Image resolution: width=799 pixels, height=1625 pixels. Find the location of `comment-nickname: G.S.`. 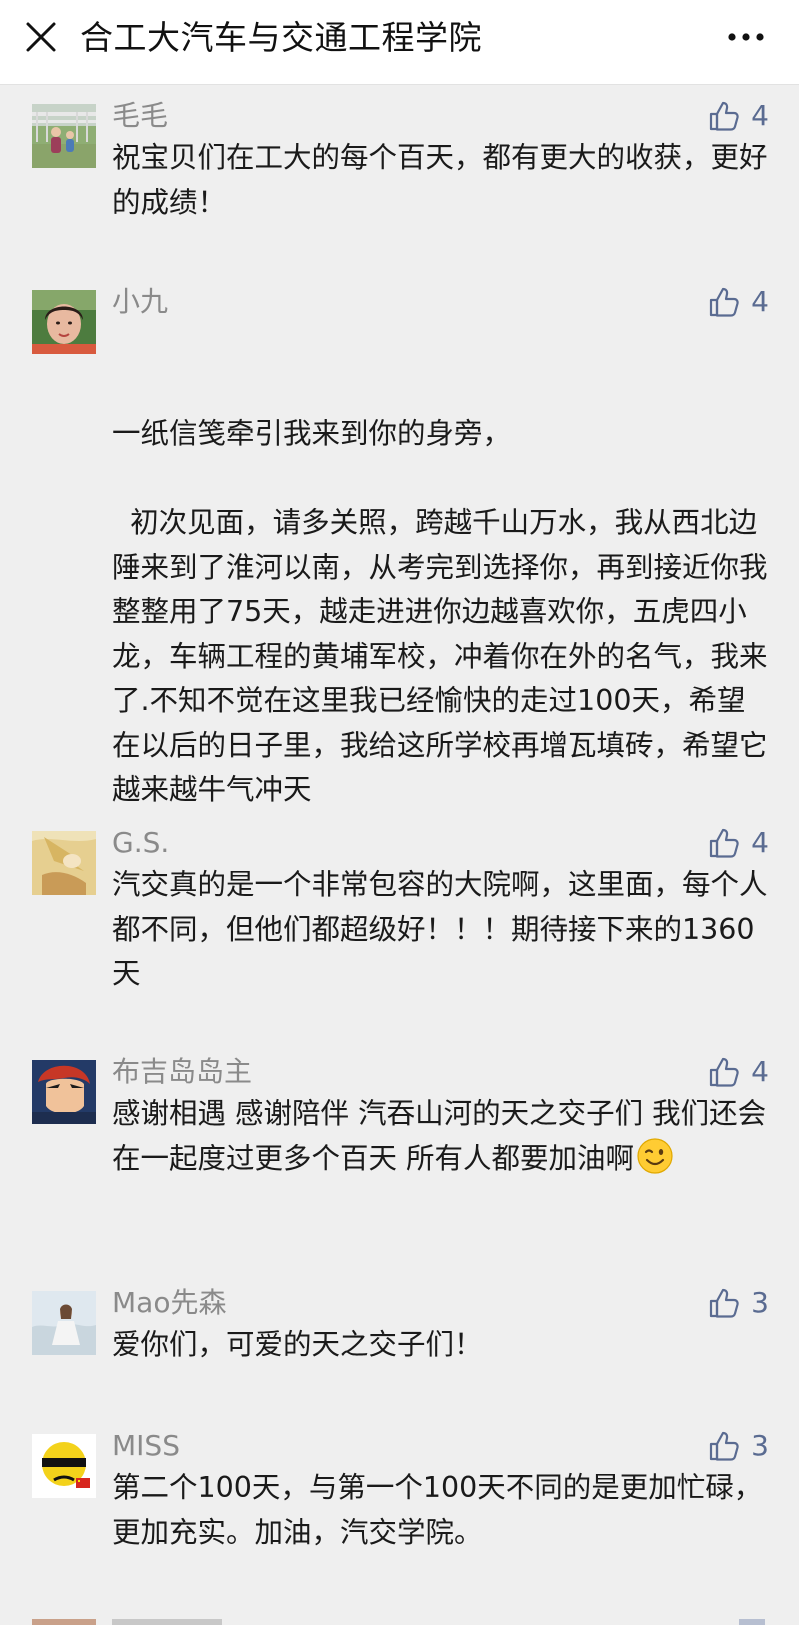

comment-nickname: G.S. is located at coordinates (140, 843).